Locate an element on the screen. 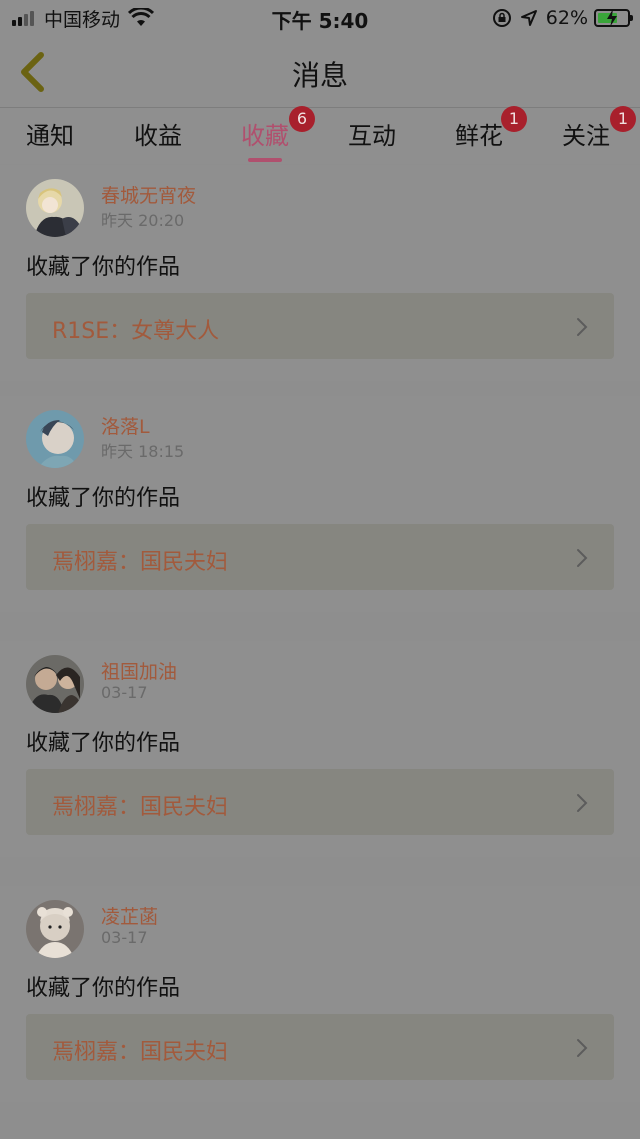  user-name: 祖国加油 is located at coordinates (139, 670).